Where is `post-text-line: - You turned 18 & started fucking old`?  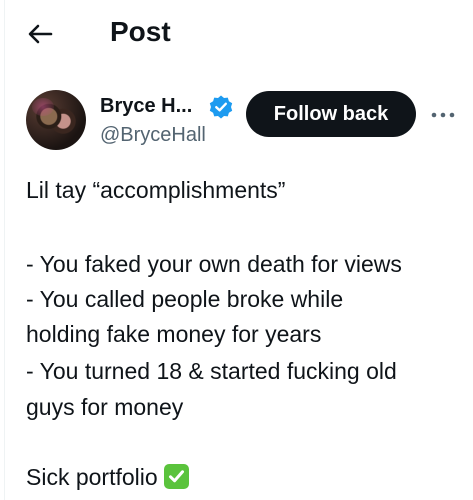
post-text-line: - You turned 18 & started fucking old is located at coordinates (211, 371).